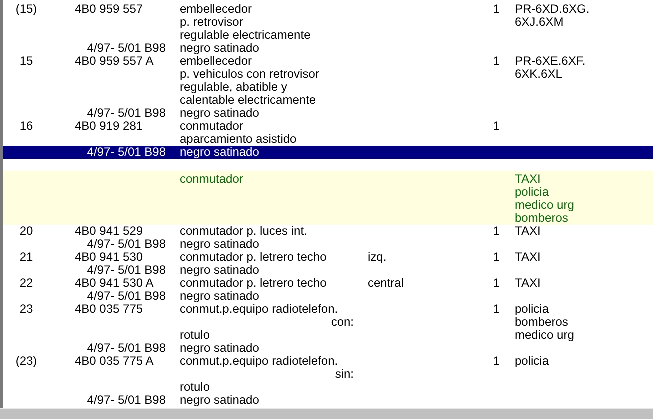 The height and width of the screenshot is (419, 653). What do you see at coordinates (233, 87) in the screenshot?
I see `part-description: regulable, abatible y` at bounding box center [233, 87].